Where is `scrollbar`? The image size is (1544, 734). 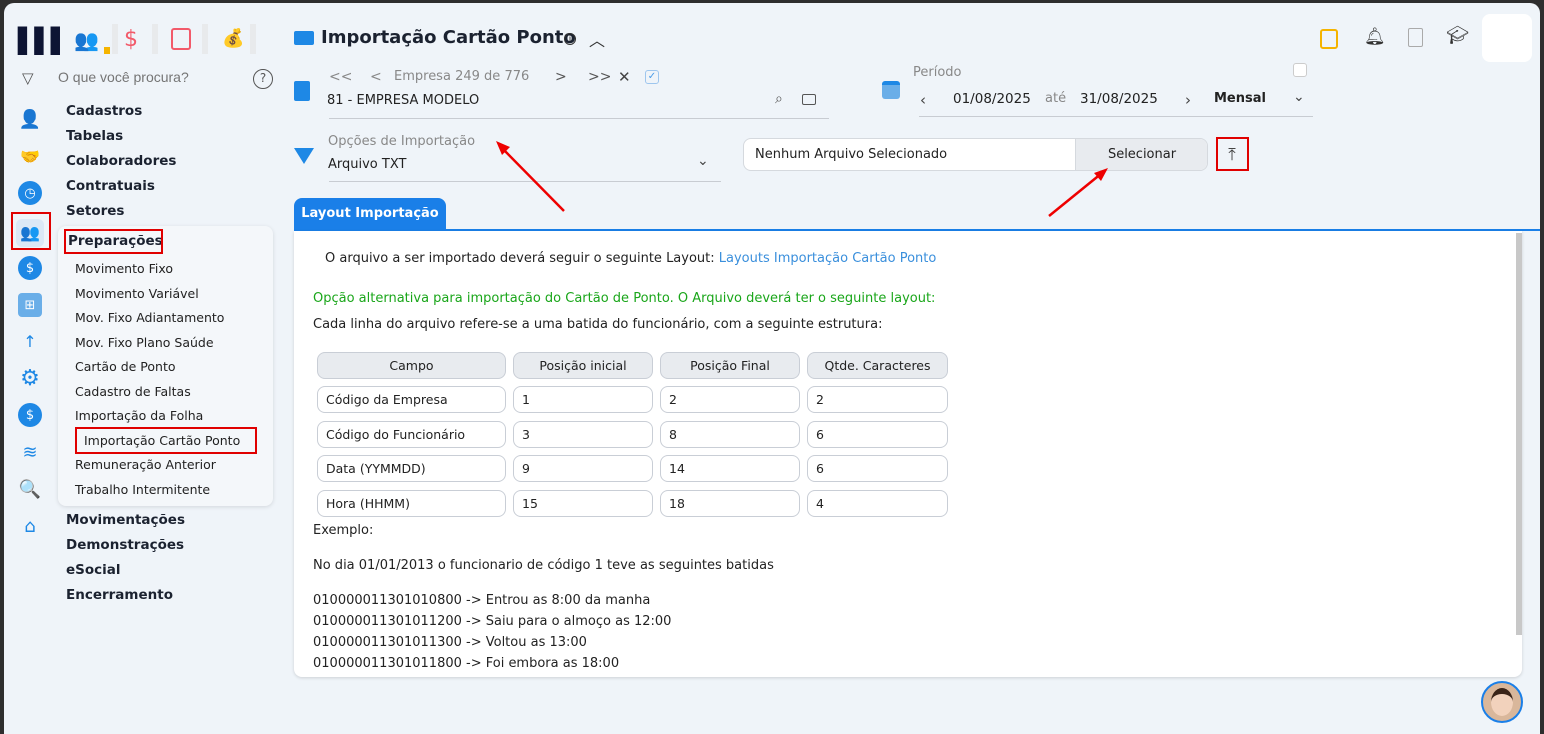
scrollbar is located at coordinates (1519, 434).